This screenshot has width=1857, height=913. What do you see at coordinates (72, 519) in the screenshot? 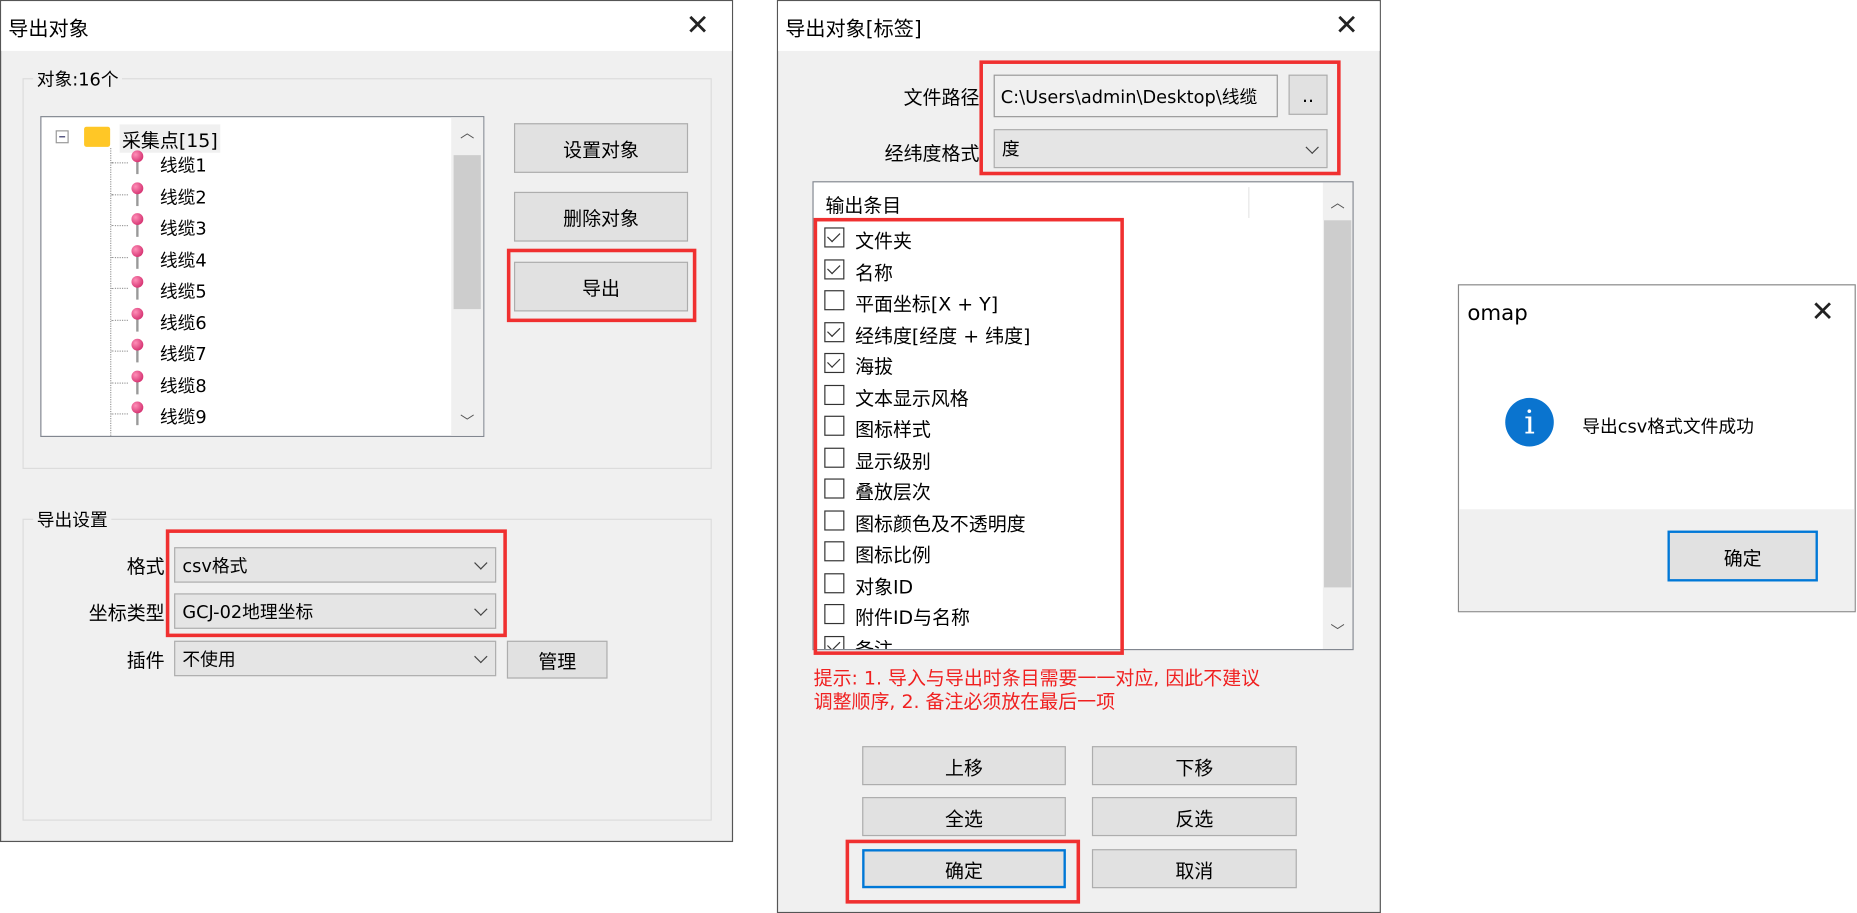
I see `settings-group-label: 导出设置` at bounding box center [72, 519].